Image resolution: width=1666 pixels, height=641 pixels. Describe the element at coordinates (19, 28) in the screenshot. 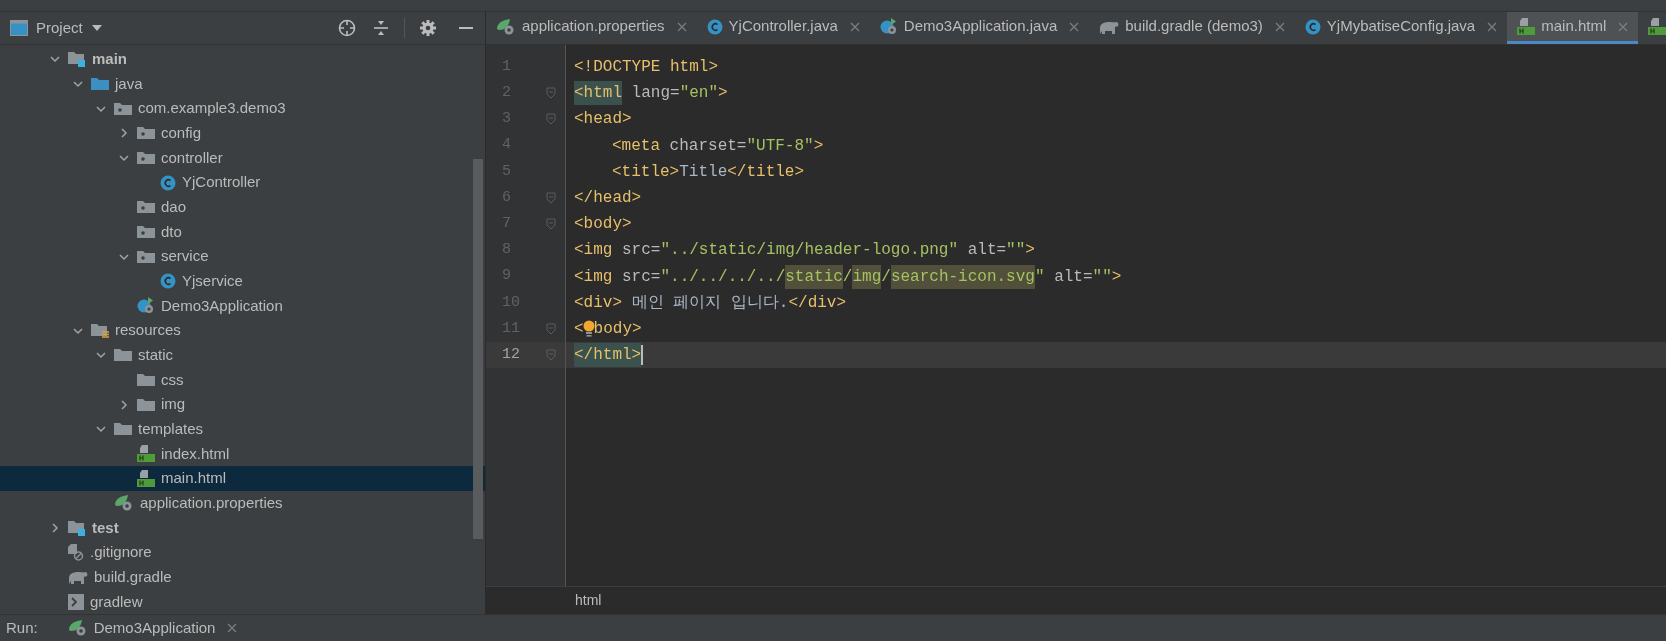

I see `panel-window-icon` at that location.